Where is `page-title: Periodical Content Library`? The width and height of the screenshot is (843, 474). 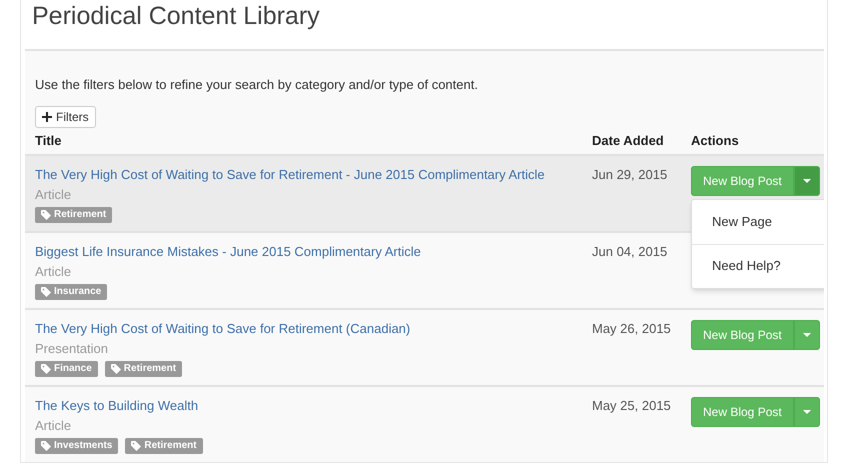 page-title: Periodical Content Library is located at coordinates (176, 16).